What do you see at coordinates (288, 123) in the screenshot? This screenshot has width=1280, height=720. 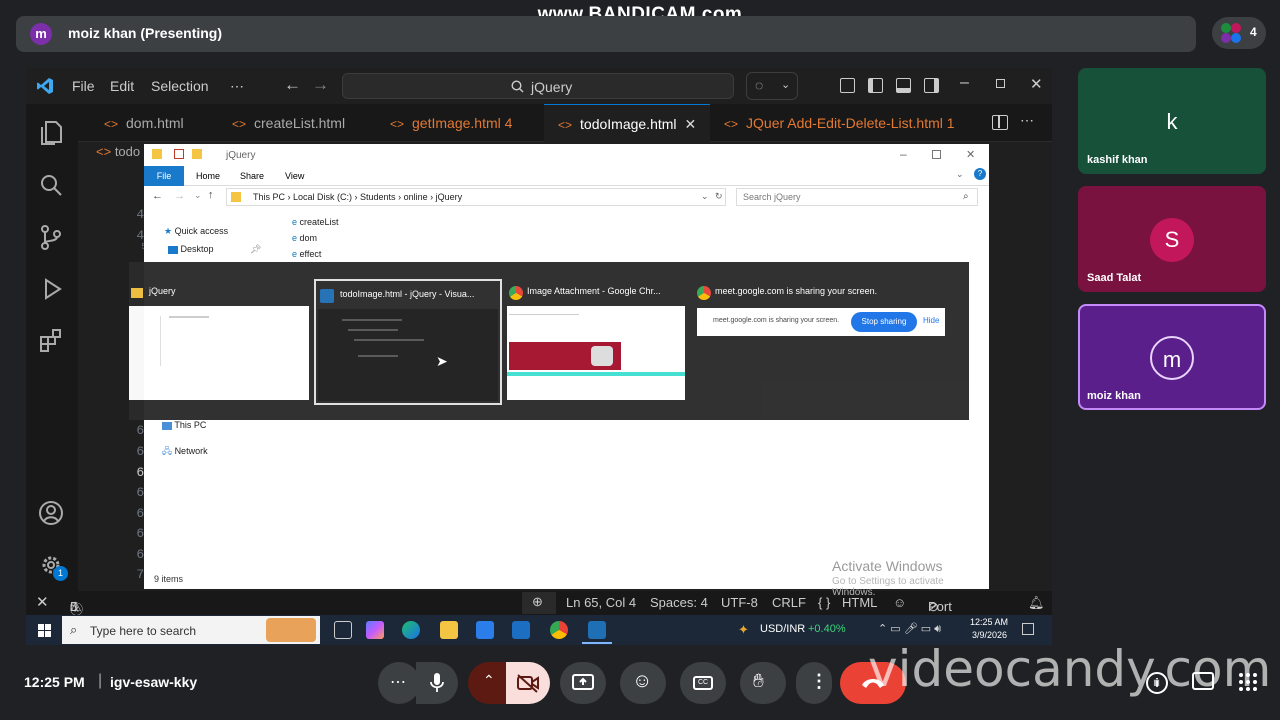 I see `tab-createlist: <> createList.html` at bounding box center [288, 123].